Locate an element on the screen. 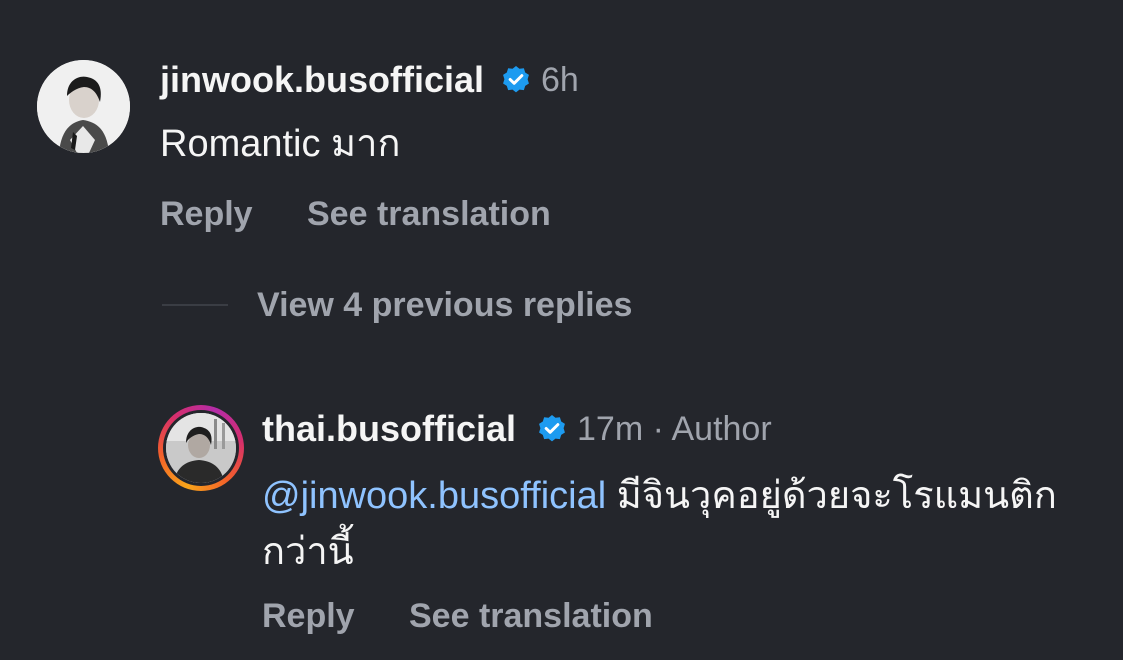  commenter-avatar is located at coordinates (83, 106).